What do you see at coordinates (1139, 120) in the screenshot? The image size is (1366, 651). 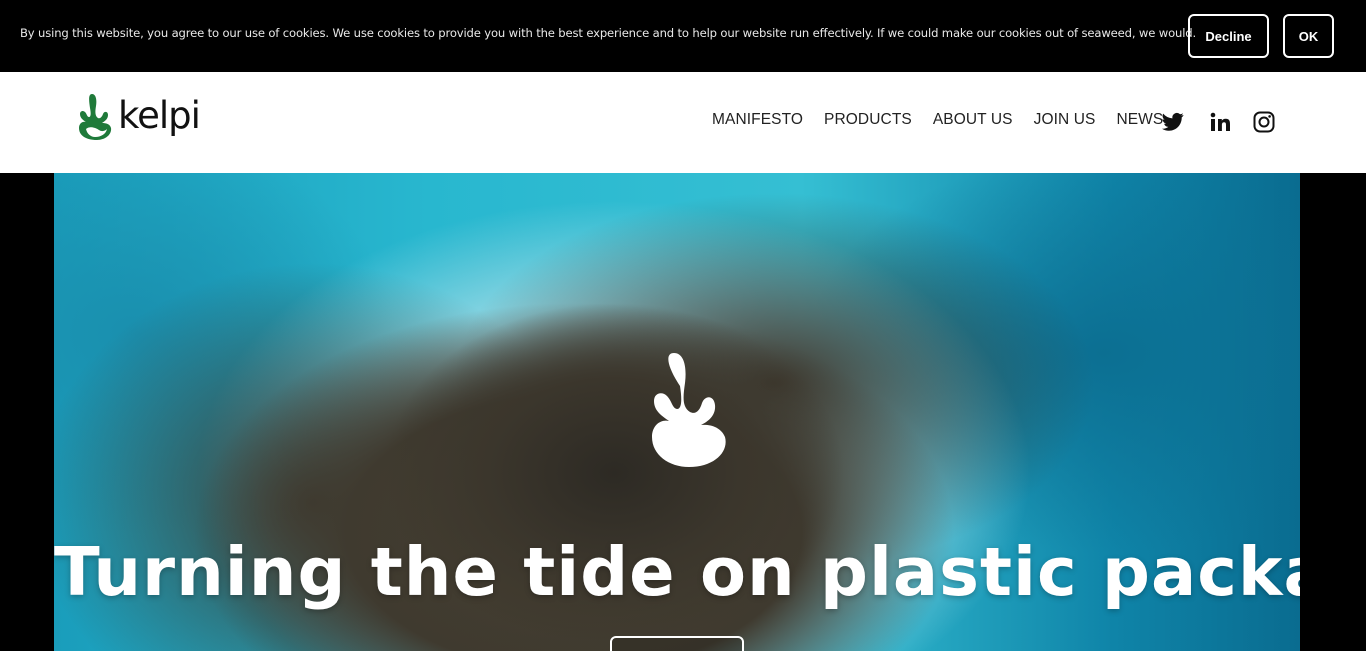 I see `nav-item-news: NEWS` at bounding box center [1139, 120].